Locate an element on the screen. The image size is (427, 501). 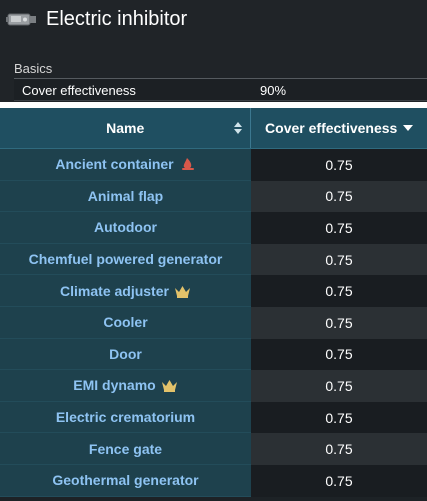
row-name-link: Geothermal generator is located at coordinates (125, 480).